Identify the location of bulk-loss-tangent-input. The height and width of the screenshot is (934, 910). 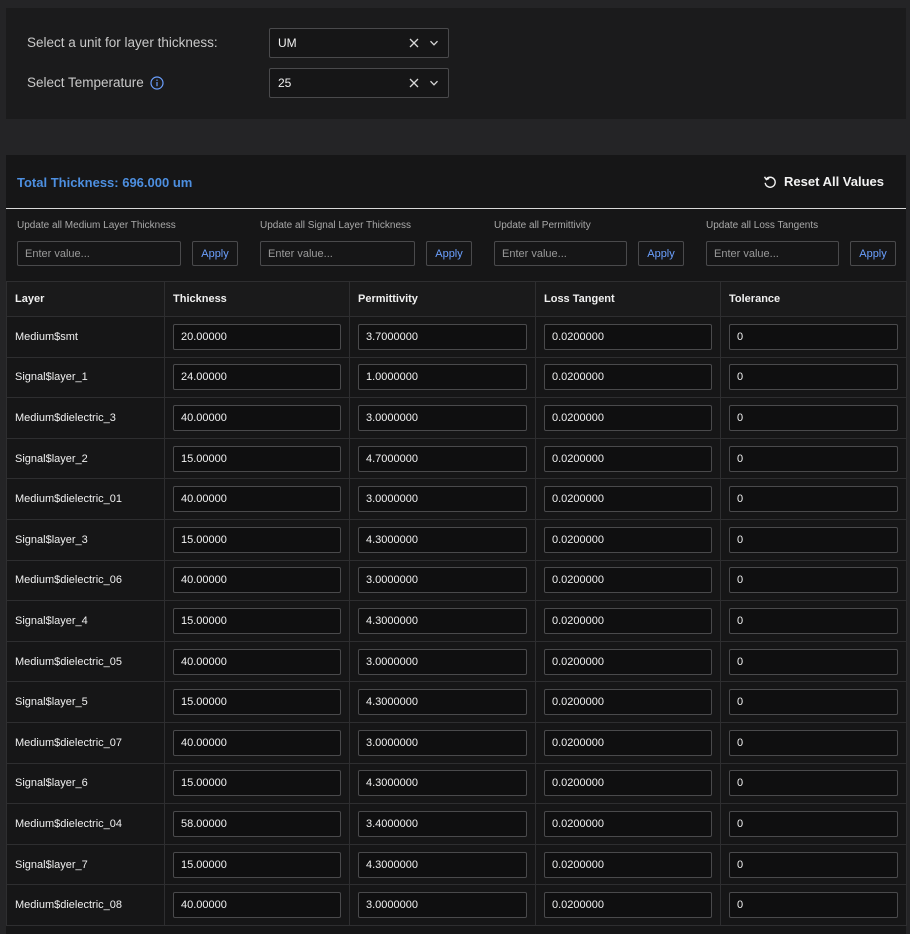
(772, 253).